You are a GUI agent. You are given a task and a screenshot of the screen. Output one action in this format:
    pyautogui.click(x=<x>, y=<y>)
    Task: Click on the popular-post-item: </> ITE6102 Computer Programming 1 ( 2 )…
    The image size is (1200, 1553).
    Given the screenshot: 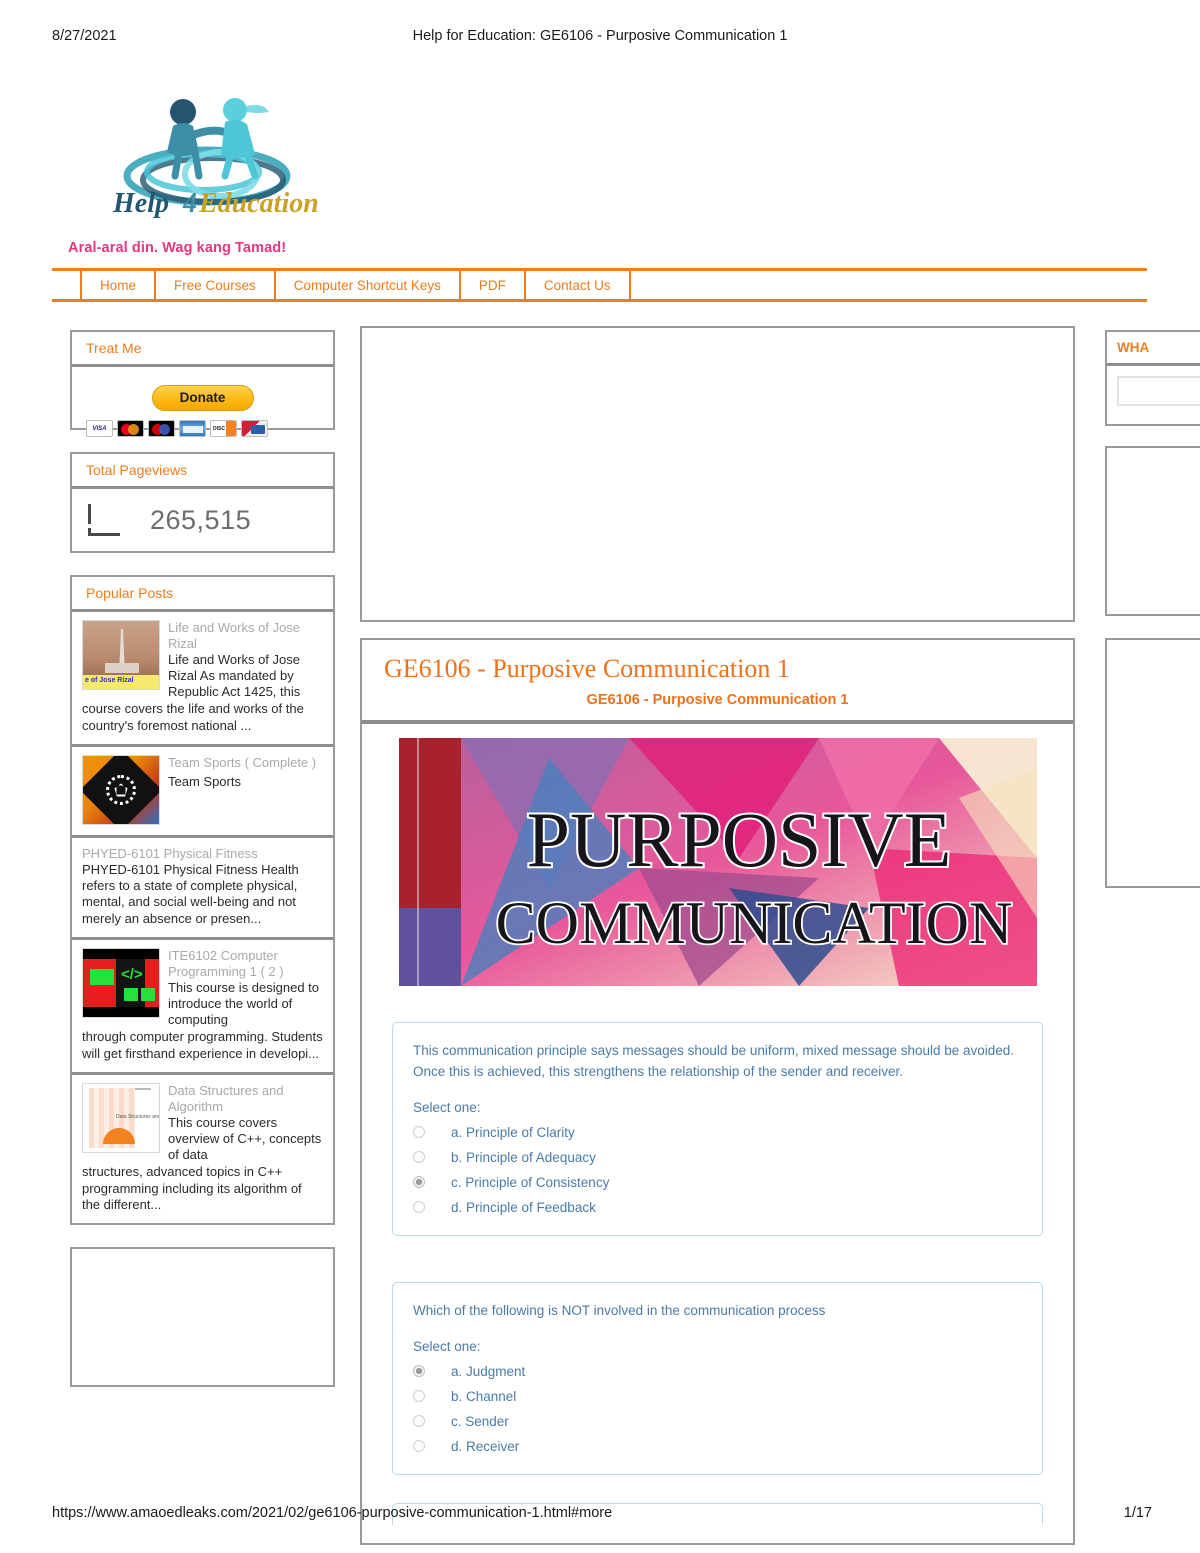 What is the action you would take?
    pyautogui.click(x=202, y=1007)
    